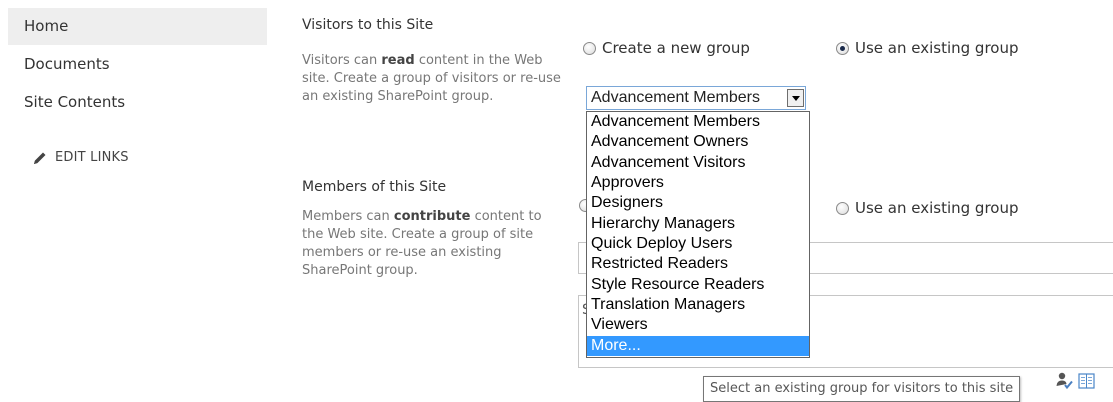 The image size is (1113, 402). What do you see at coordinates (398, 60) in the screenshot?
I see `visitors-desc-bold: read` at bounding box center [398, 60].